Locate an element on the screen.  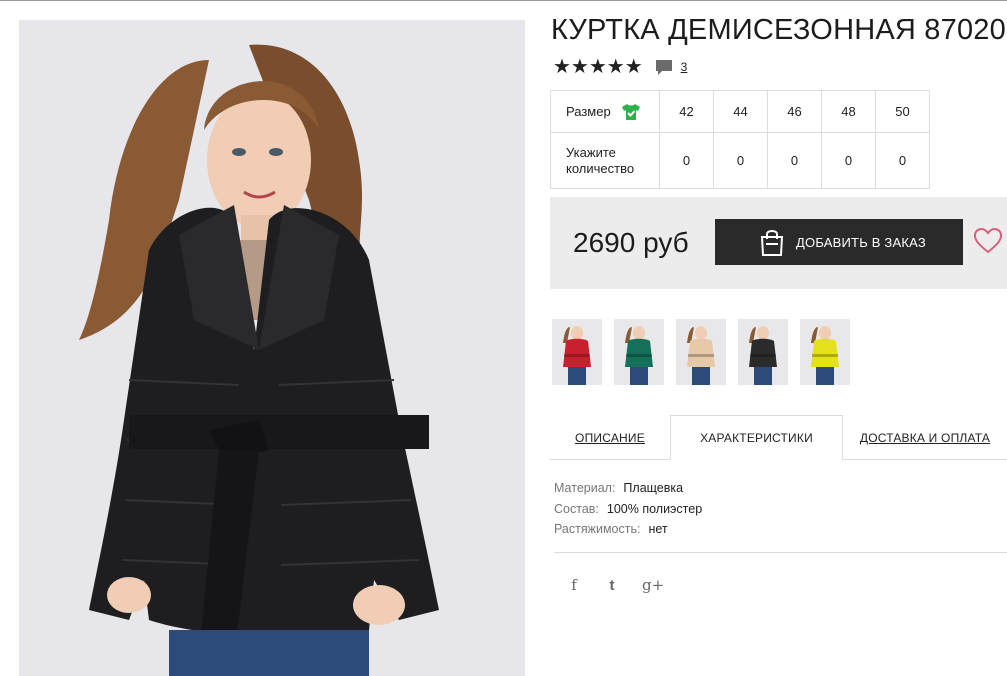
size-option: 46 is located at coordinates (794, 111).